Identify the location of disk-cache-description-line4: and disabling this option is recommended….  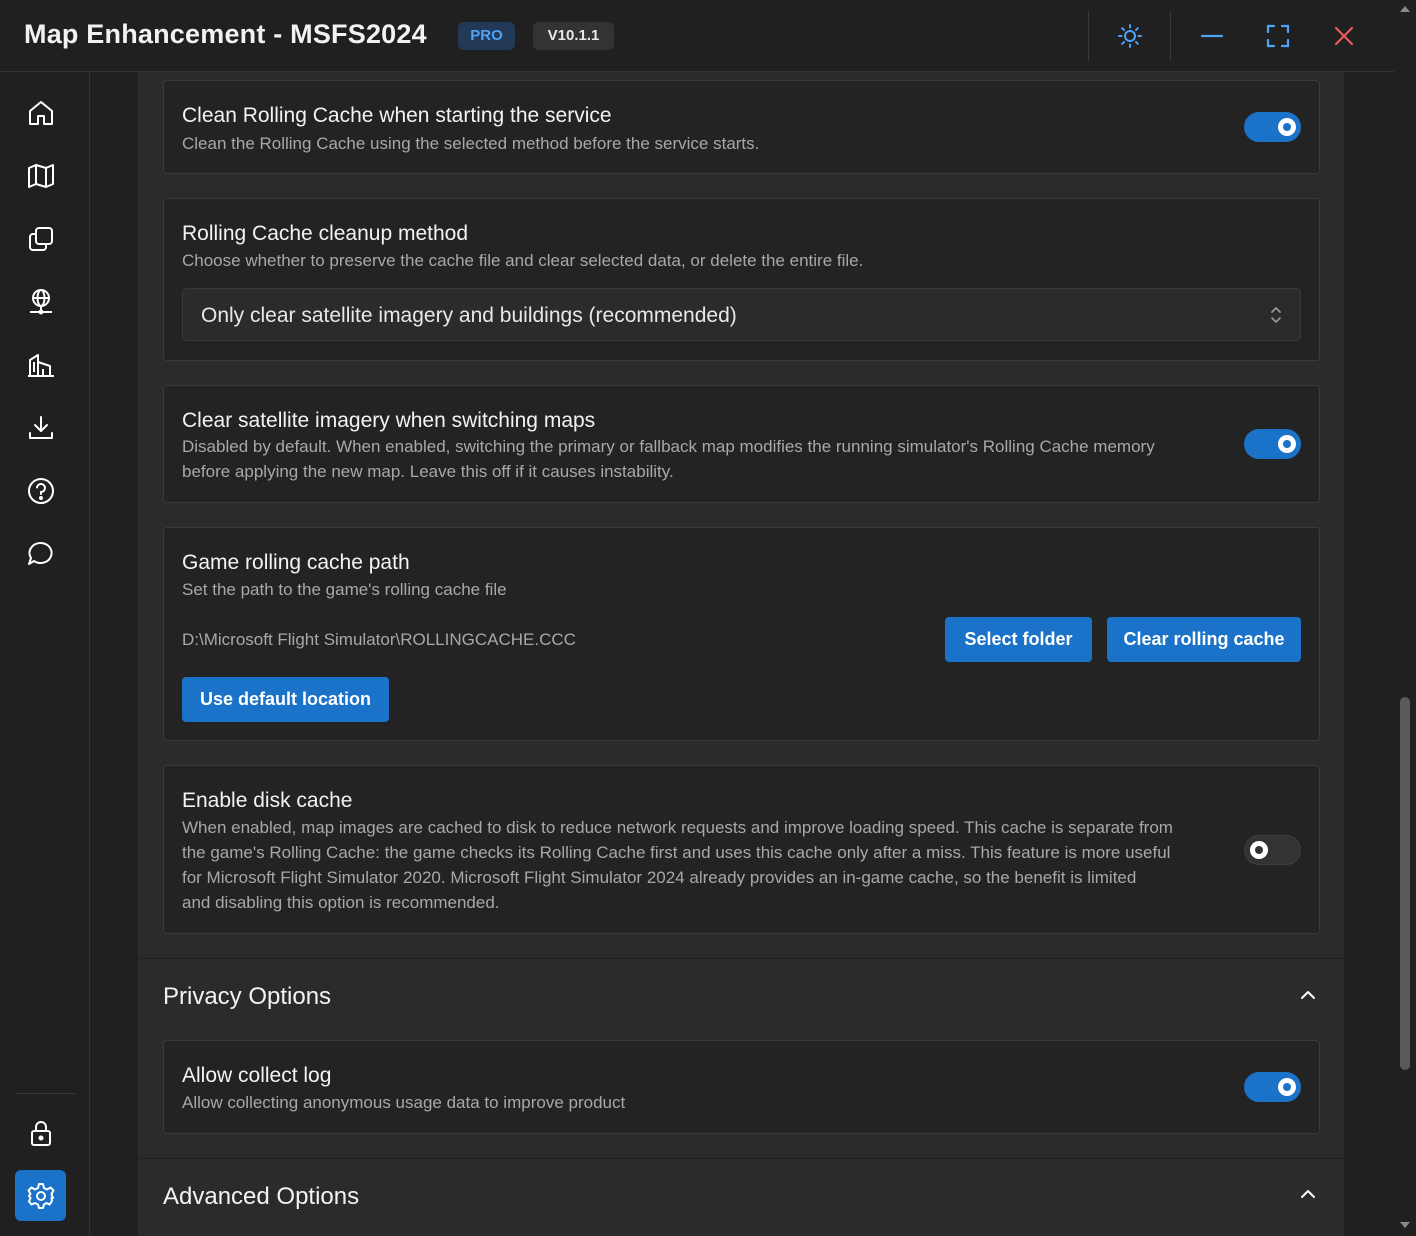
(341, 902).